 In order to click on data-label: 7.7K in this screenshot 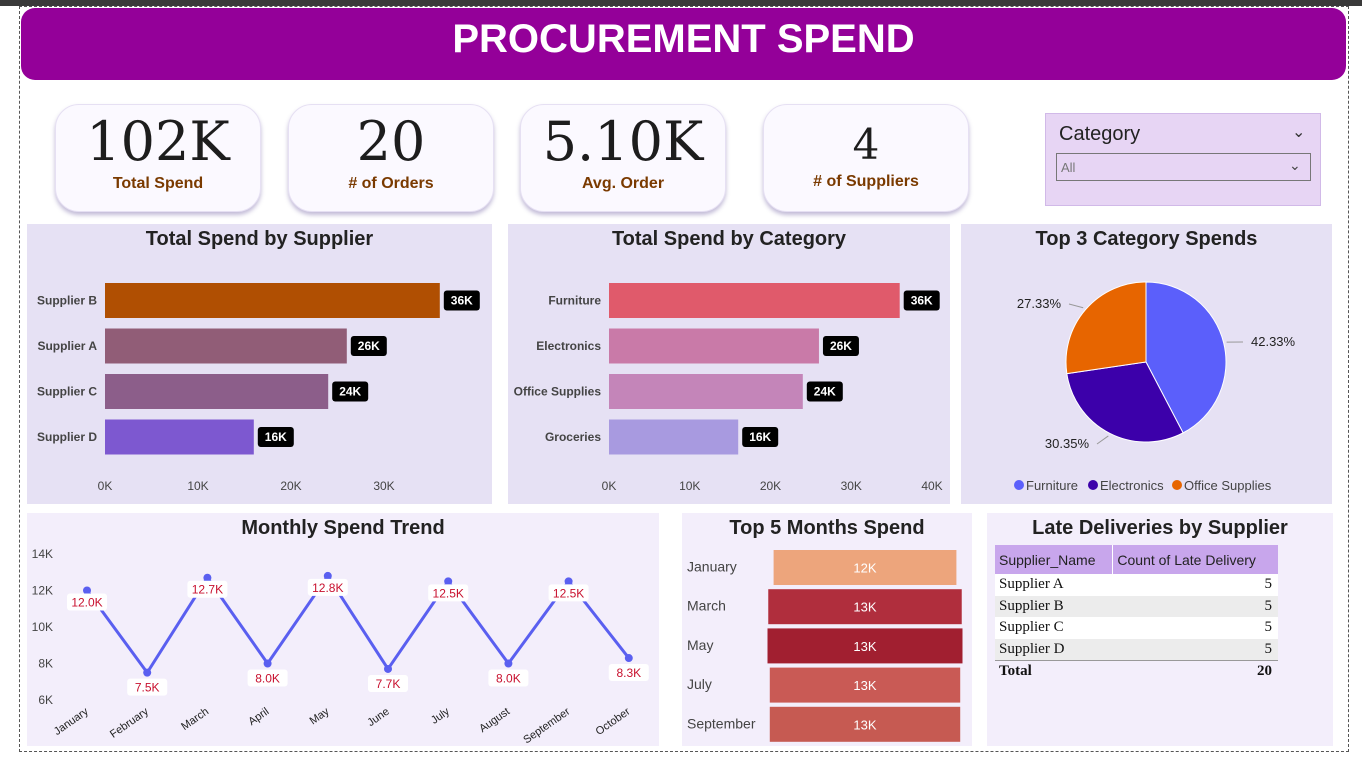, I will do `click(388, 684)`.